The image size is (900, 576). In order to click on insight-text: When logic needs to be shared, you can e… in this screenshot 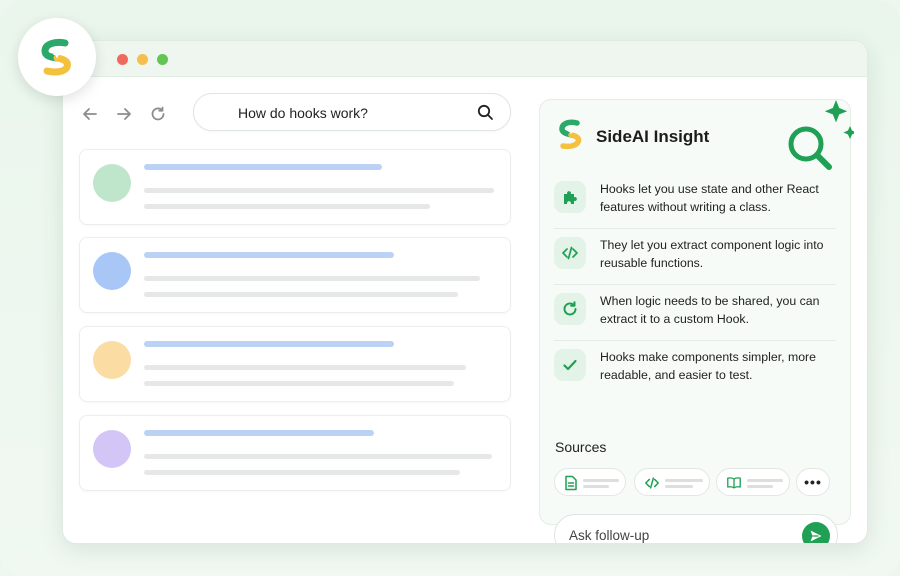, I will do `click(710, 310)`.